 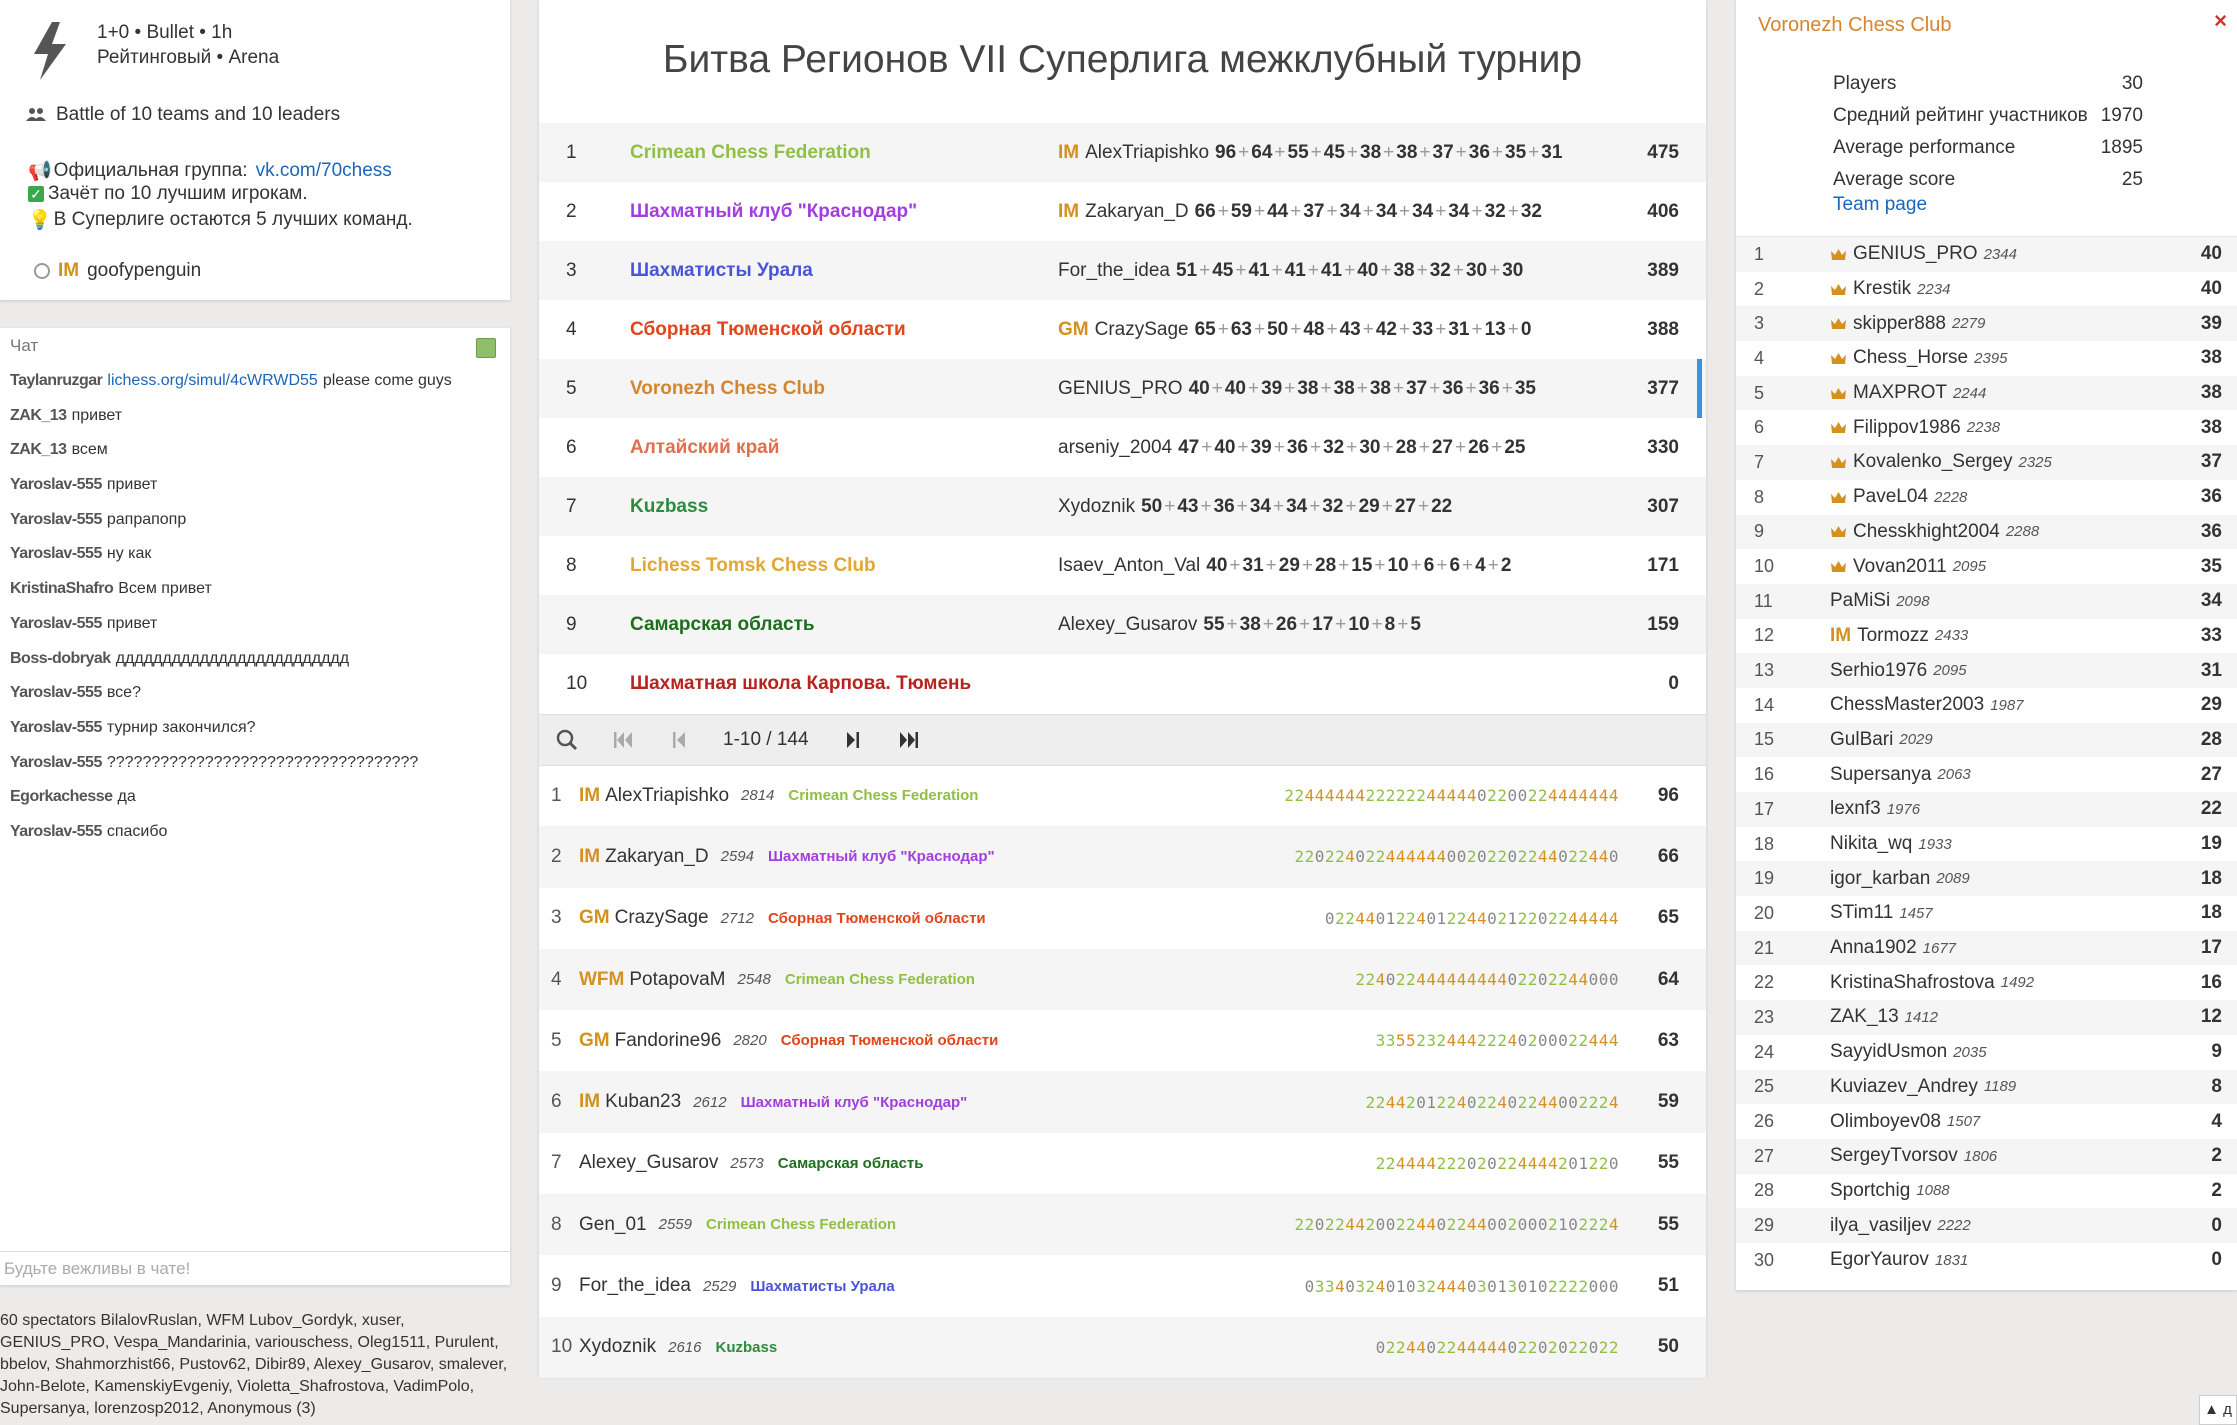 I want to click on team-name: Сборная Тюменской области, so click(x=844, y=330).